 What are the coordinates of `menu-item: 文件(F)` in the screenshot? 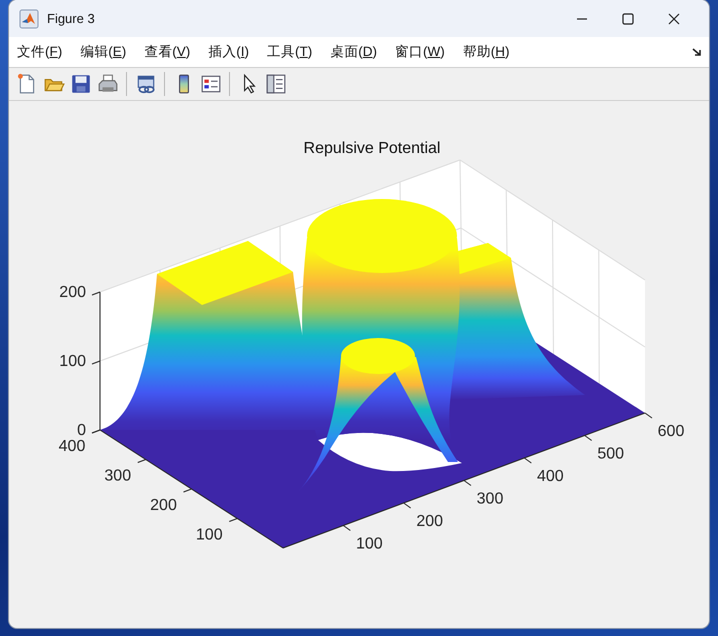 It's located at (39, 52).